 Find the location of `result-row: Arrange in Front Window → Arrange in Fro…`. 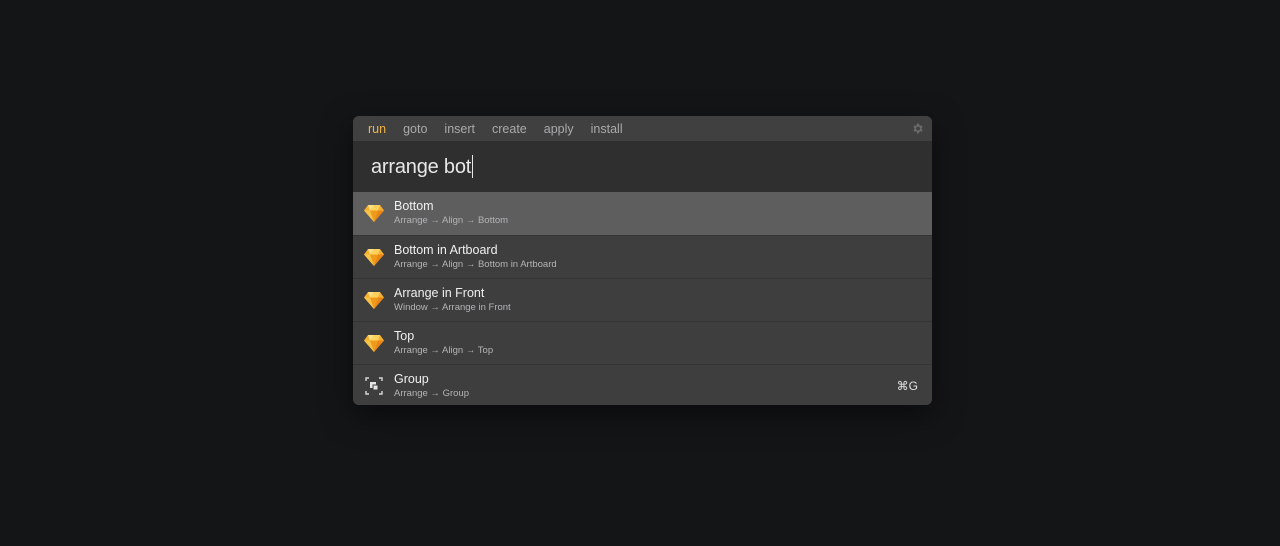

result-row: Arrange in Front Window → Arrange in Fro… is located at coordinates (642, 299).